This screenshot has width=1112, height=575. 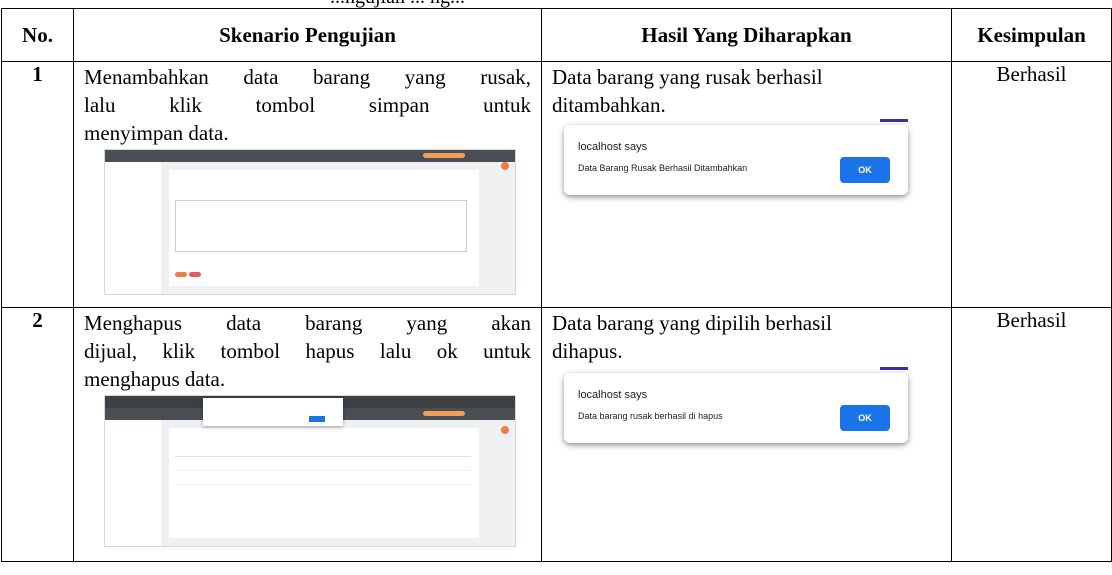 What do you see at coordinates (321, 226) in the screenshot?
I see `item-listbox` at bounding box center [321, 226].